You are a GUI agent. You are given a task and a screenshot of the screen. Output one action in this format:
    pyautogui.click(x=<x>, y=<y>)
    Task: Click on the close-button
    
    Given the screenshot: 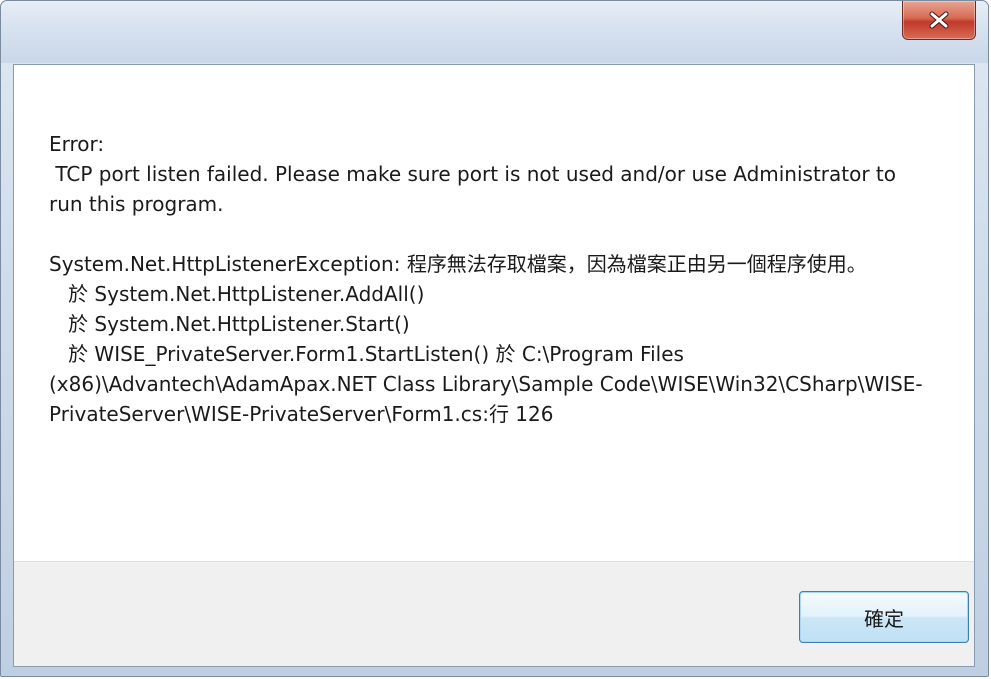 What is the action you would take?
    pyautogui.click(x=939, y=20)
    